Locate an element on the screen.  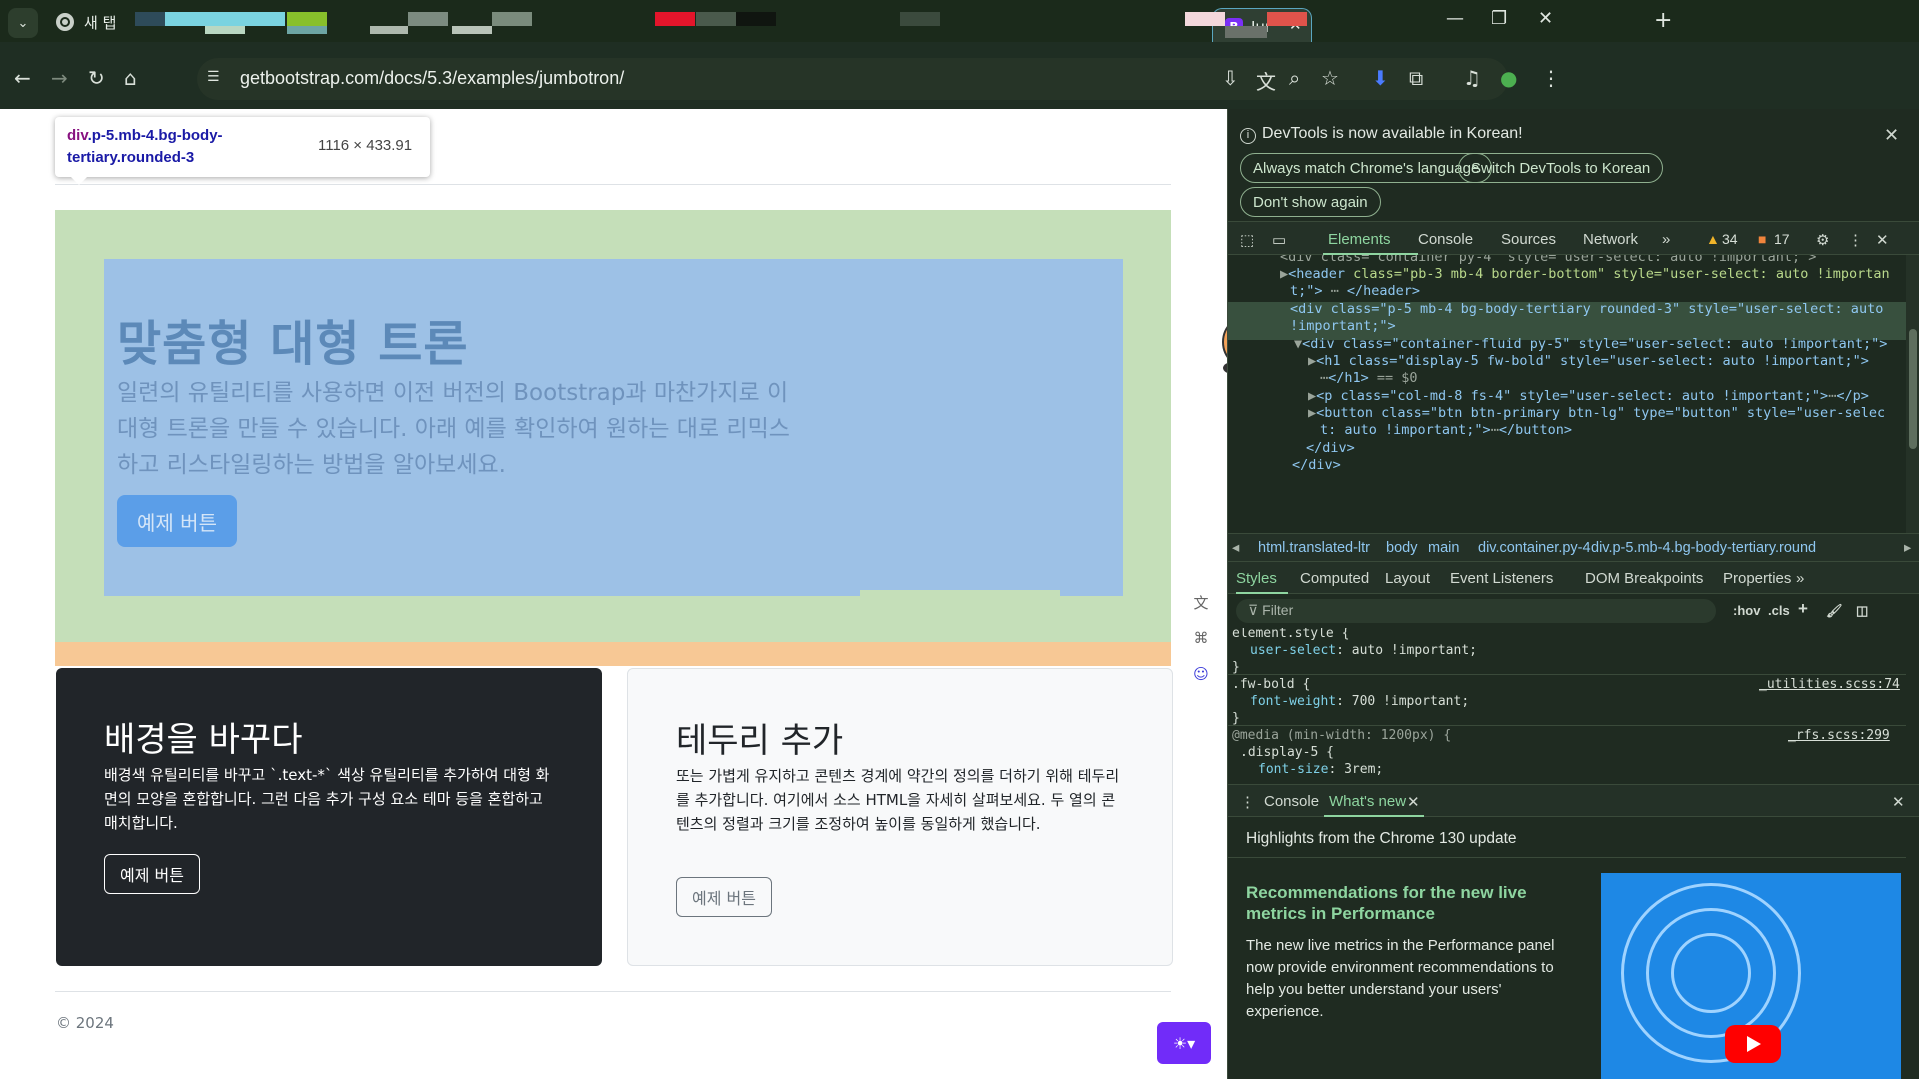
crumb-left-icon: ◂ is located at coordinates (1235, 548).